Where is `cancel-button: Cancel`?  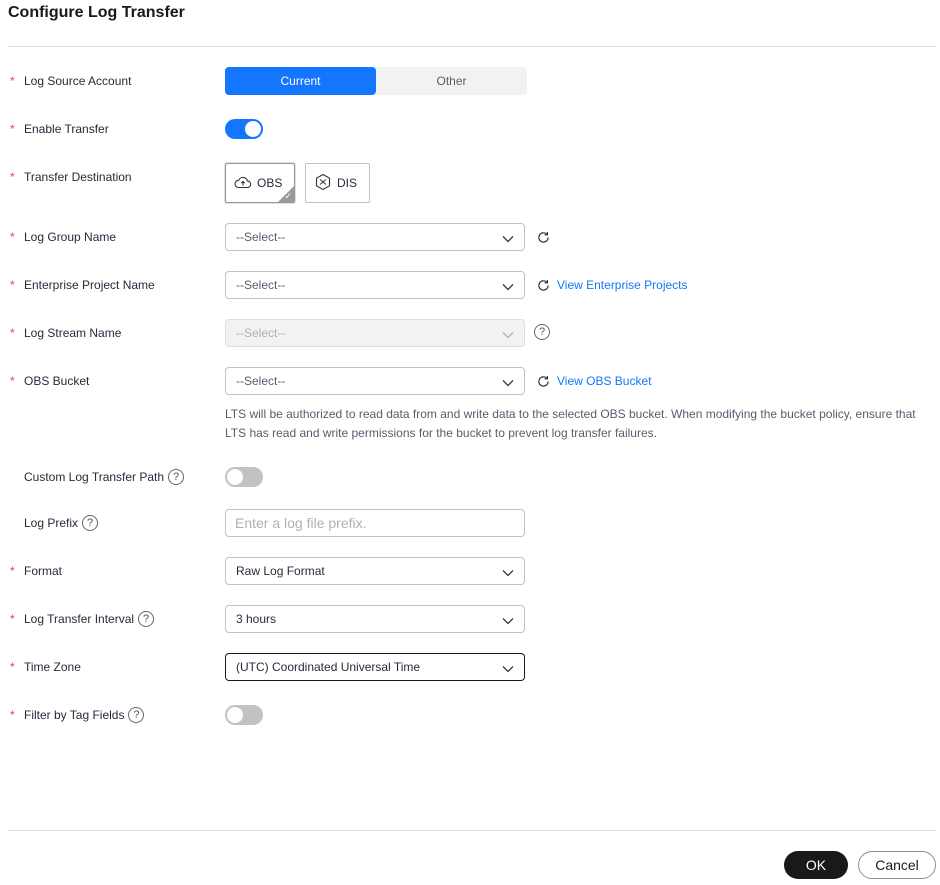
cancel-button: Cancel is located at coordinates (897, 865).